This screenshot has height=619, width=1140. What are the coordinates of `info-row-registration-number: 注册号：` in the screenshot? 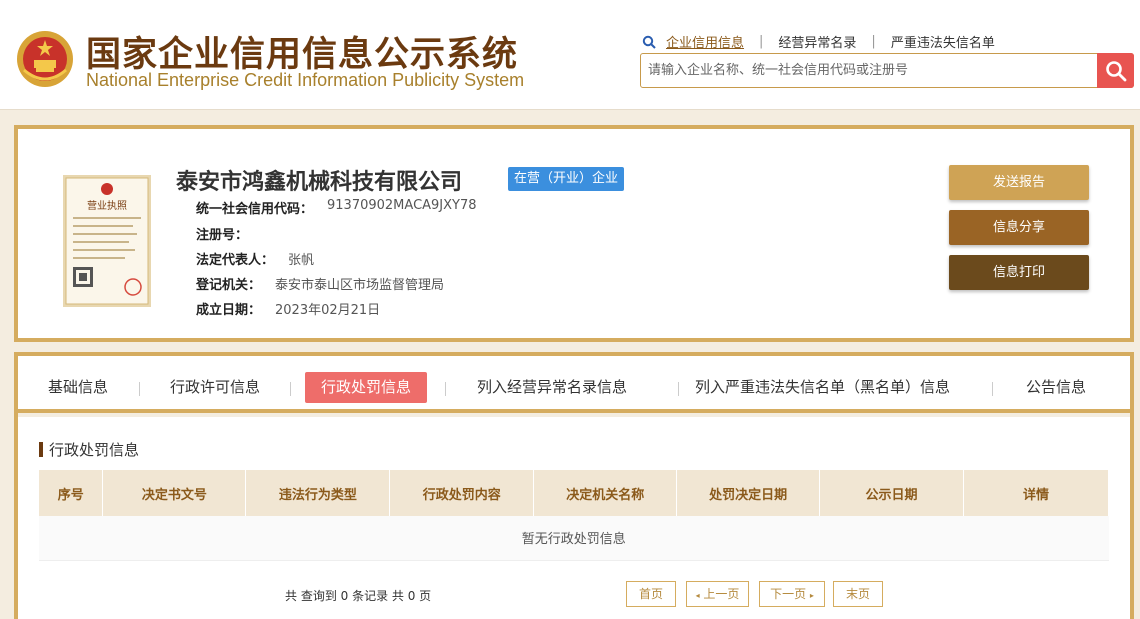 It's located at (229, 233).